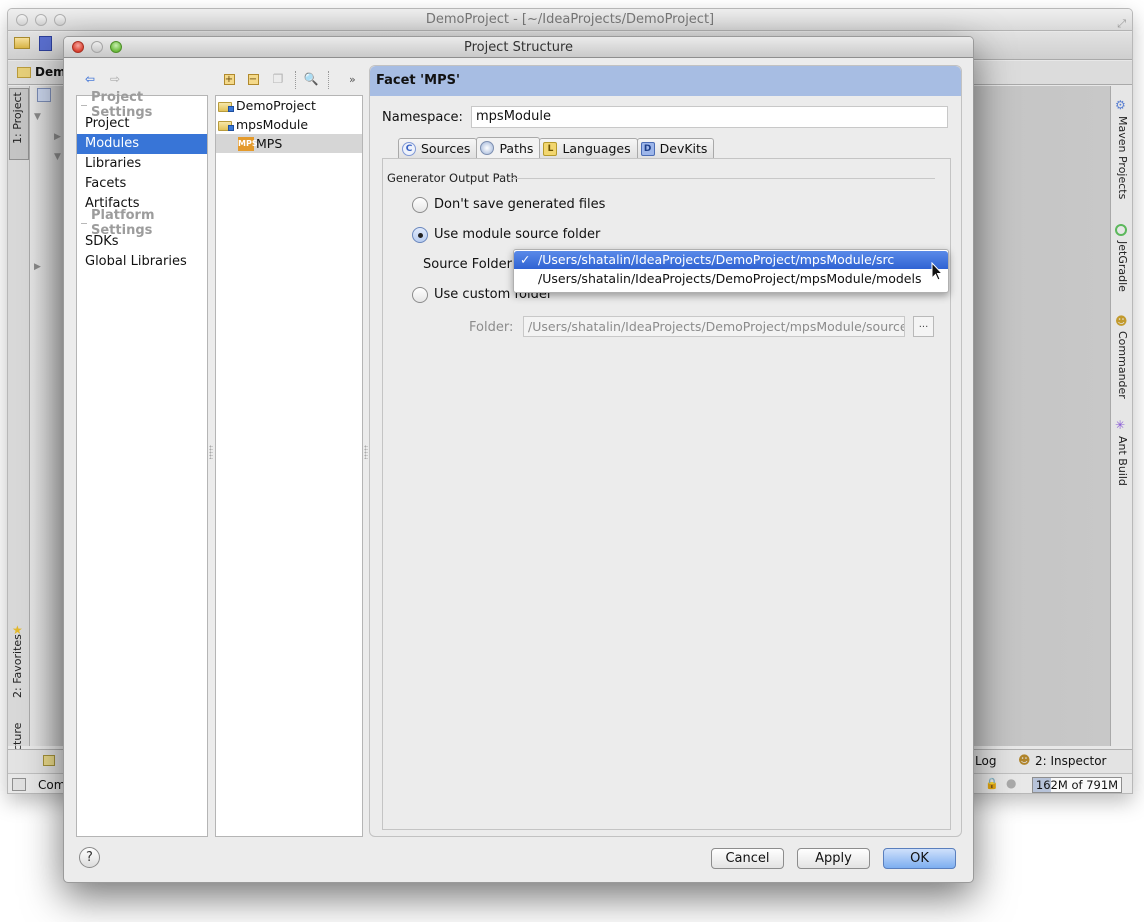  What do you see at coordinates (142, 184) in the screenshot?
I see `category-facets: Facets` at bounding box center [142, 184].